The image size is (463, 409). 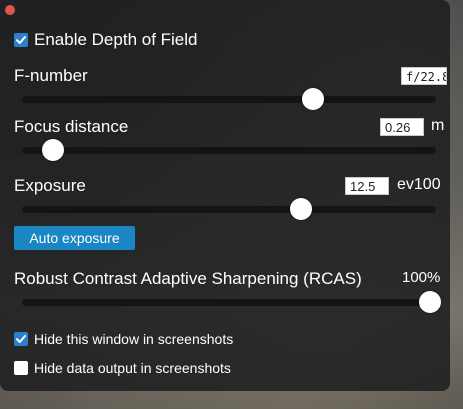 What do you see at coordinates (229, 150) in the screenshot?
I see `focus-distance-slider-track` at bounding box center [229, 150].